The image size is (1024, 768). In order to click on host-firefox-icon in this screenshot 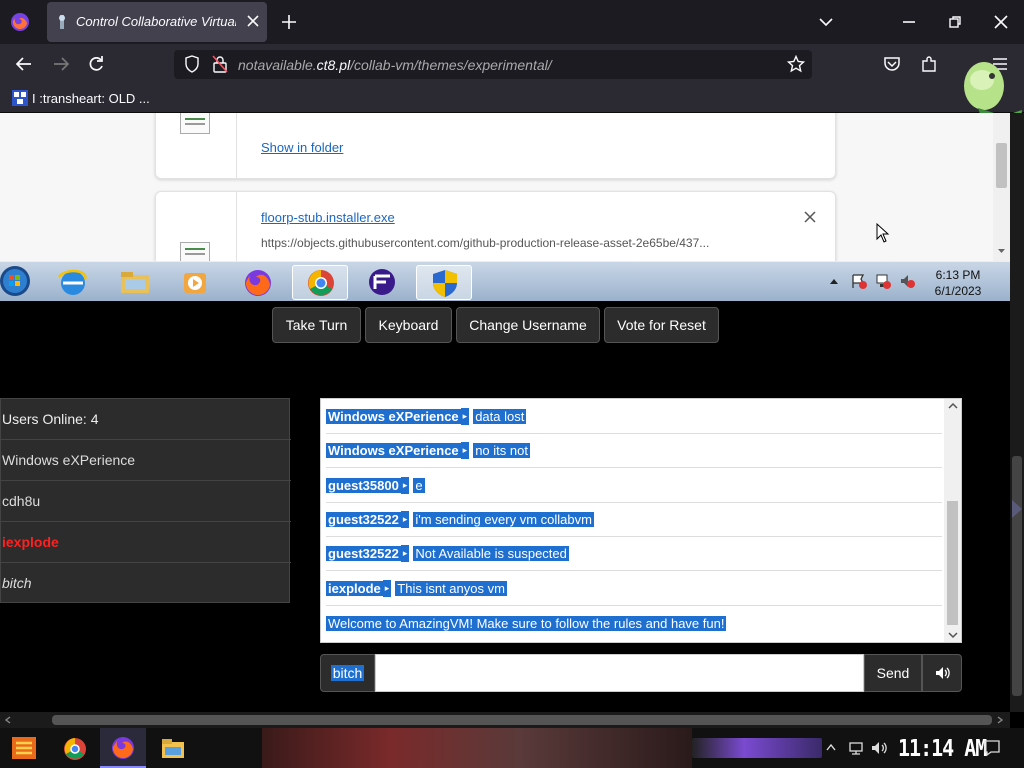, I will do `click(123, 748)`.